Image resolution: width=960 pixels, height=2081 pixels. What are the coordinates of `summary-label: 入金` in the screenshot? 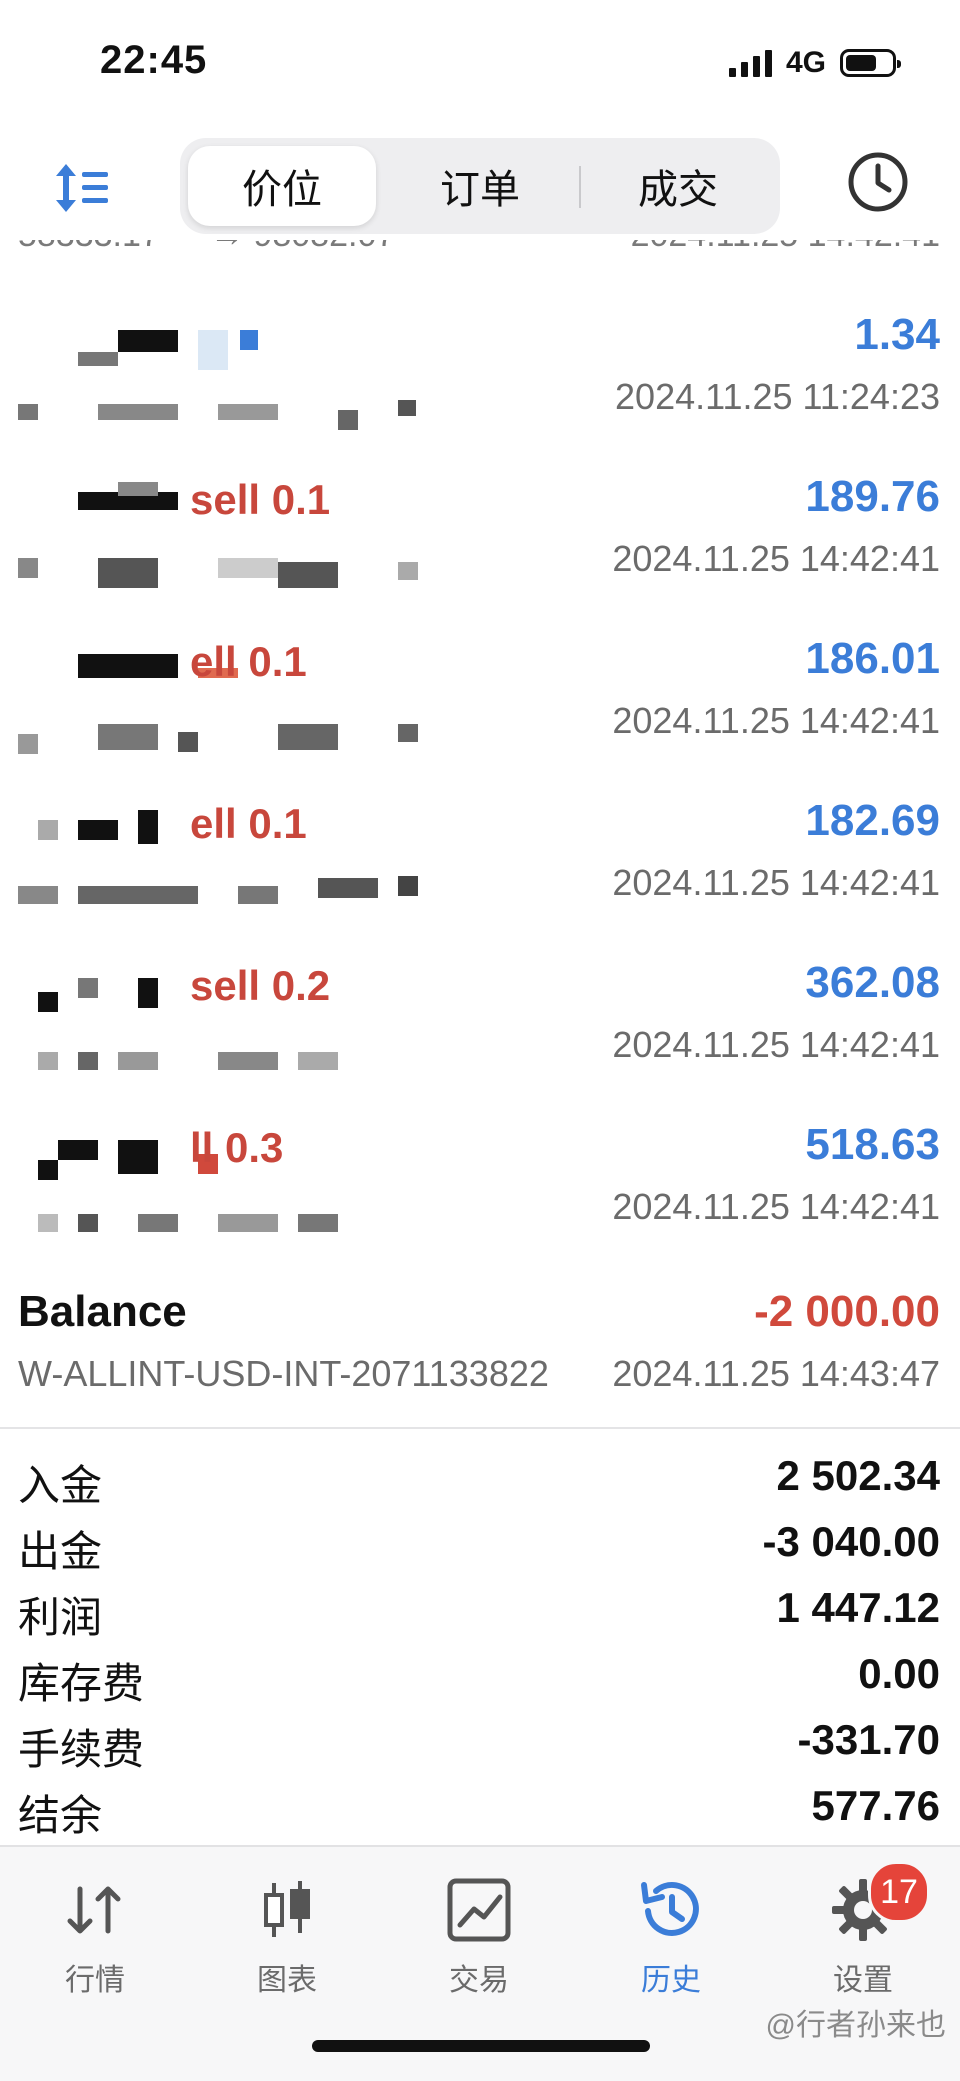 It's located at (60, 1485).